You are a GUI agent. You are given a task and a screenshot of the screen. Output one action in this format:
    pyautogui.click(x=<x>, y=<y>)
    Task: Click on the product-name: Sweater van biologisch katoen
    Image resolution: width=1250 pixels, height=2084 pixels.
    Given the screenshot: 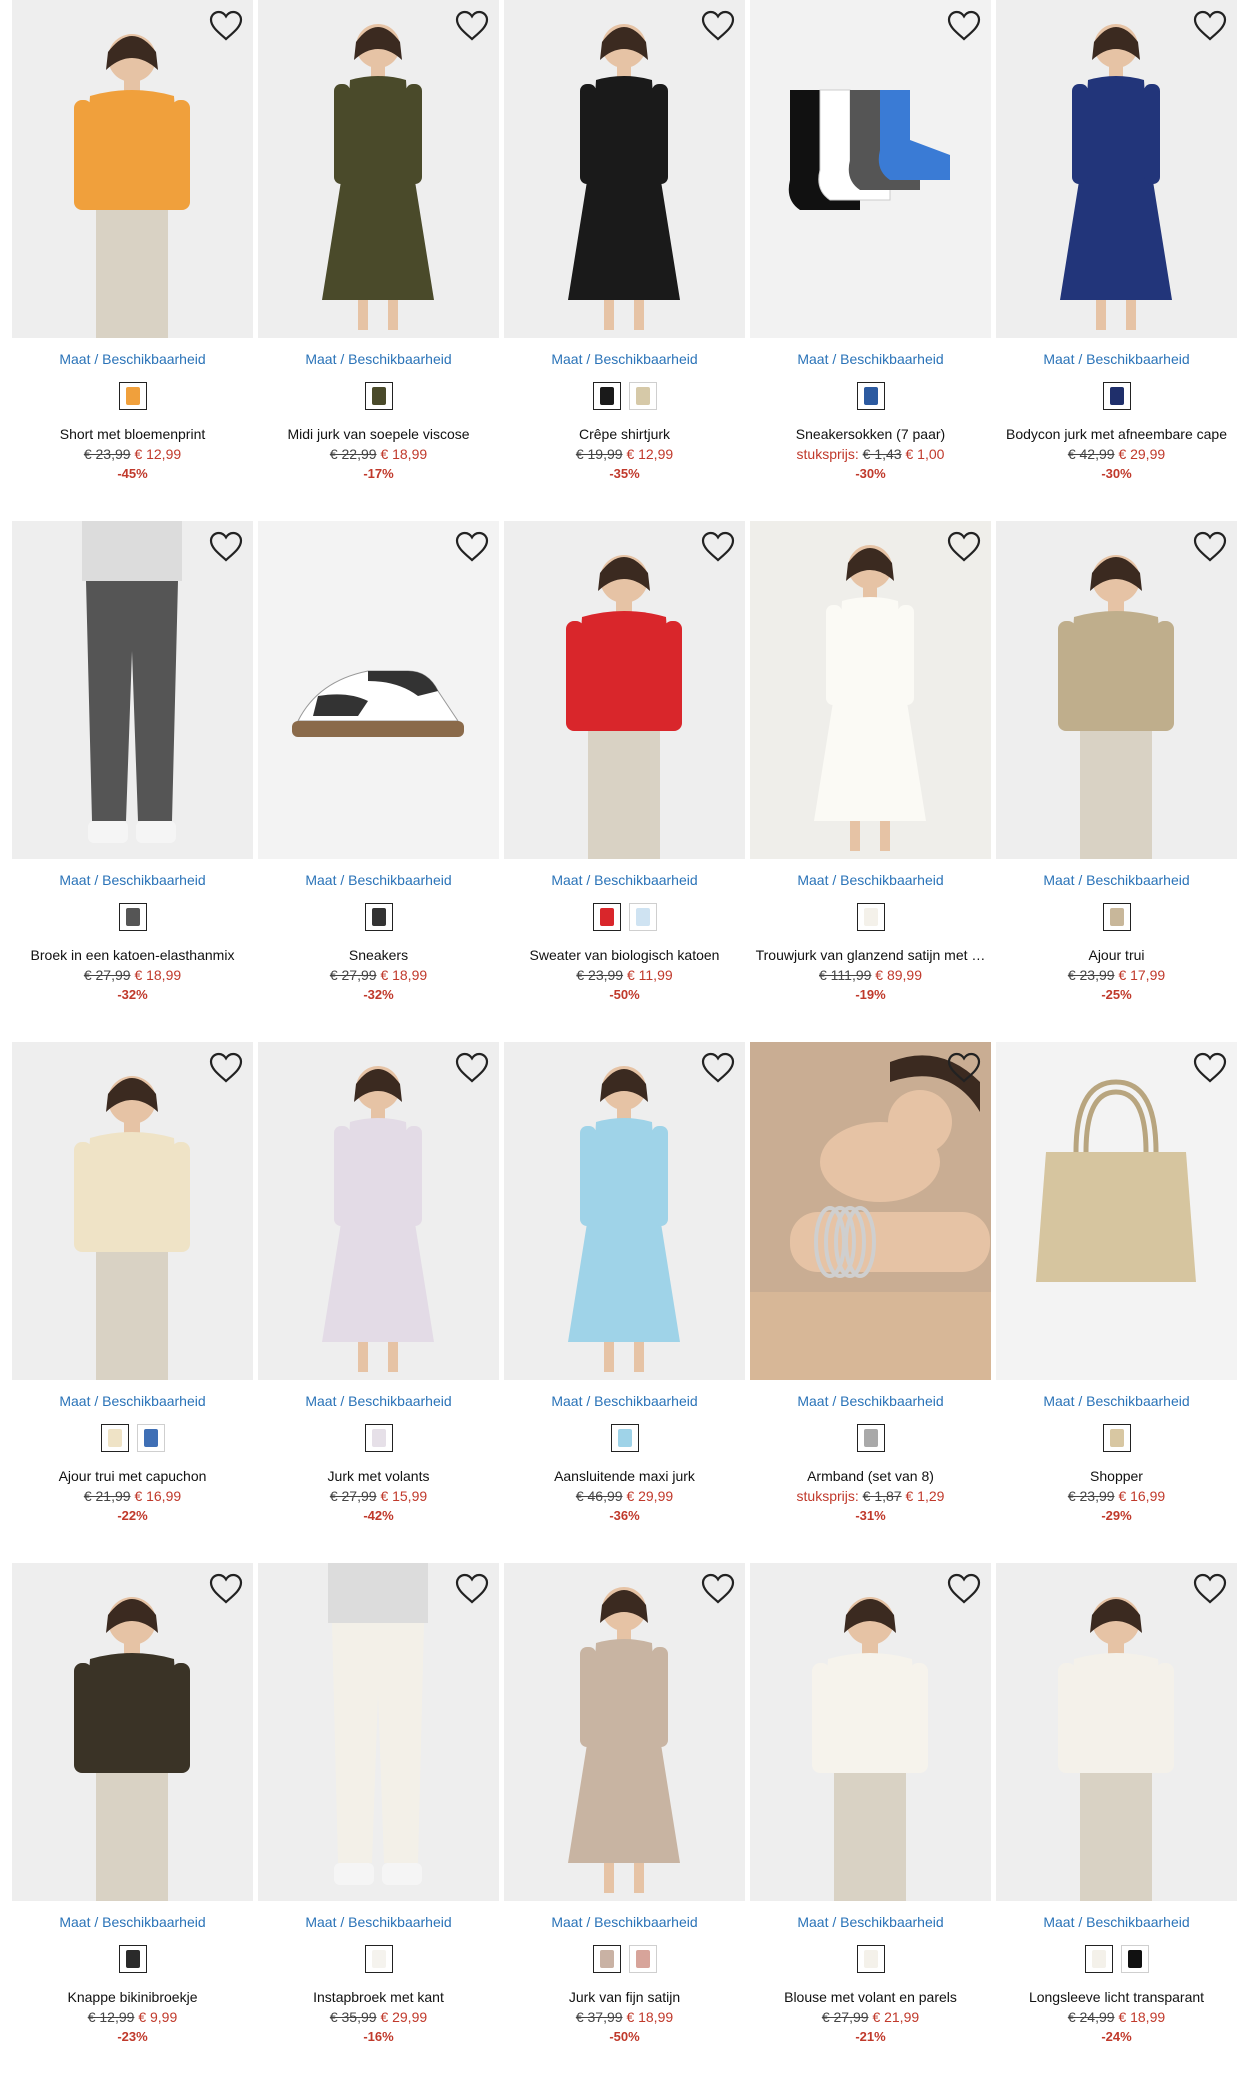 What is the action you would take?
    pyautogui.click(x=624, y=955)
    